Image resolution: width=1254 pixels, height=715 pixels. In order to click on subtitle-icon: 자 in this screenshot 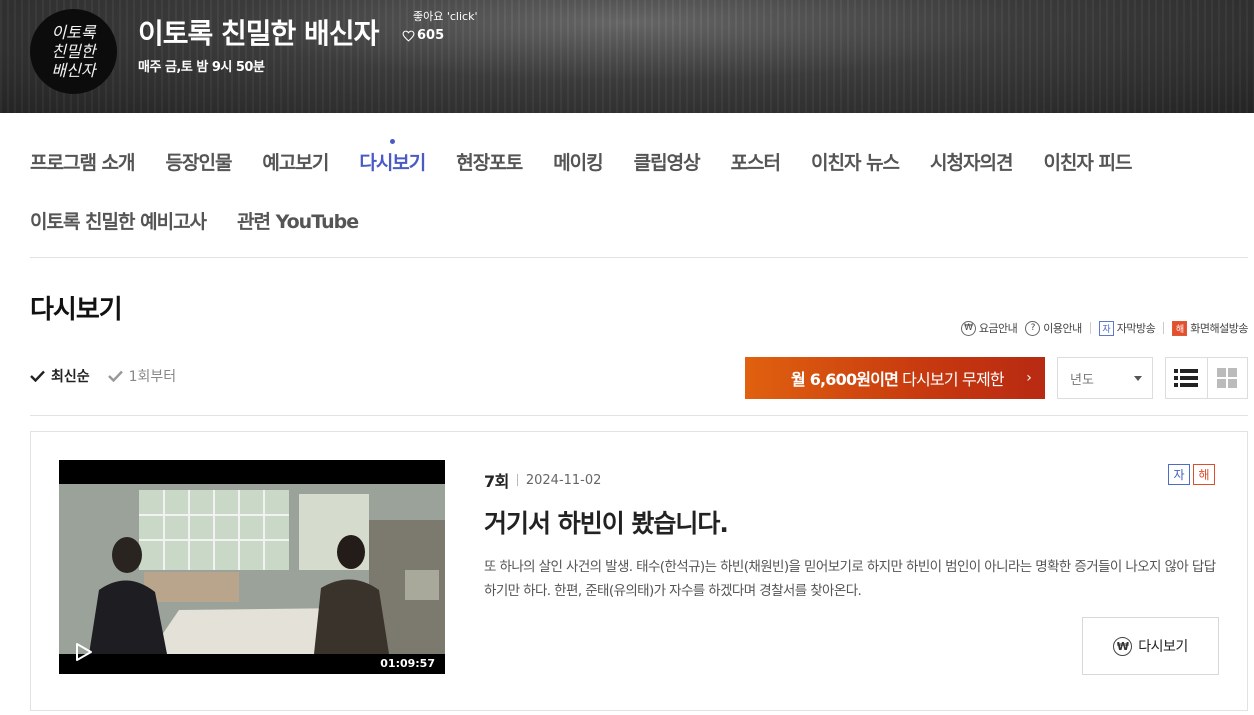, I will do `click(1106, 328)`.